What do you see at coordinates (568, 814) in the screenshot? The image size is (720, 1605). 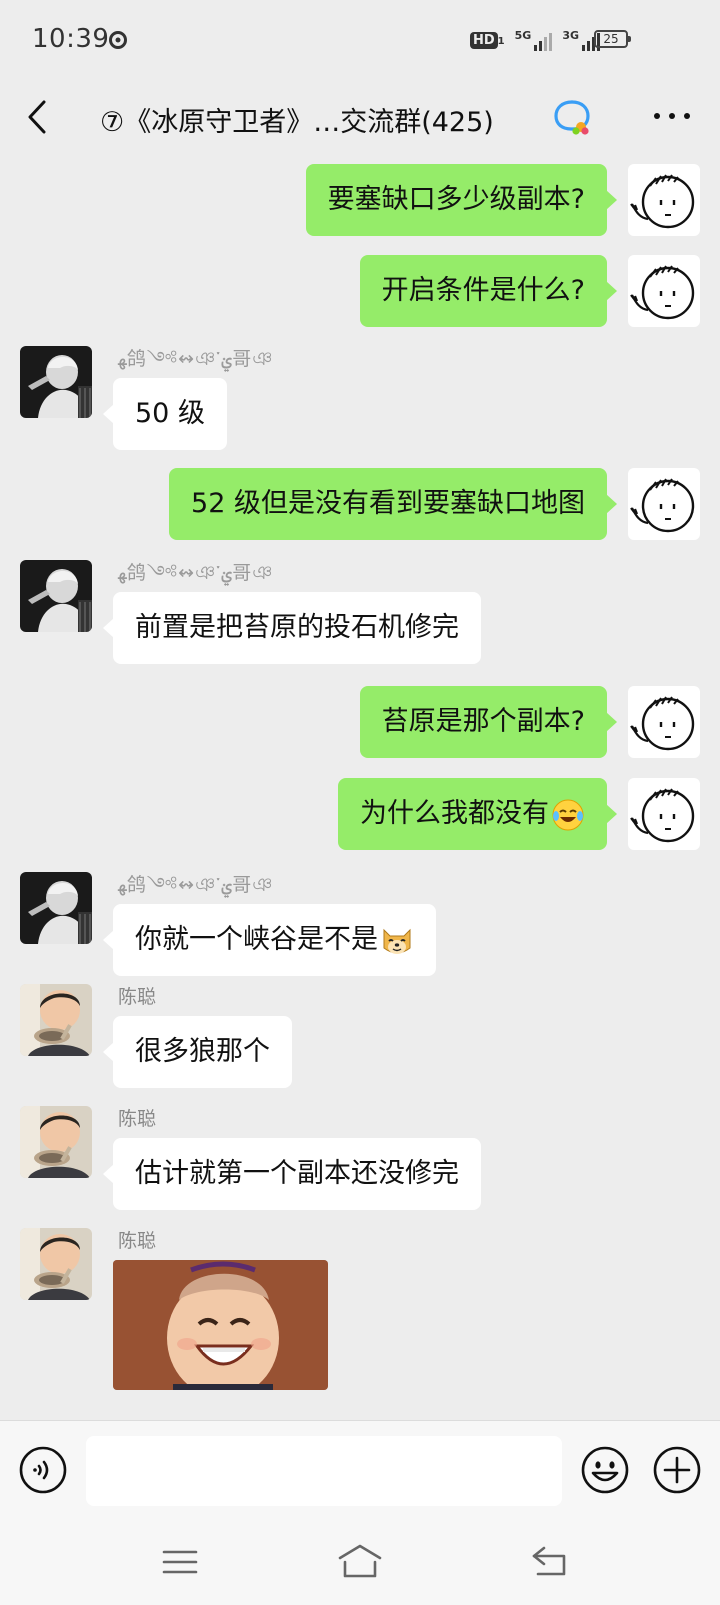 I see `crying-laughing-emoji-icon` at bounding box center [568, 814].